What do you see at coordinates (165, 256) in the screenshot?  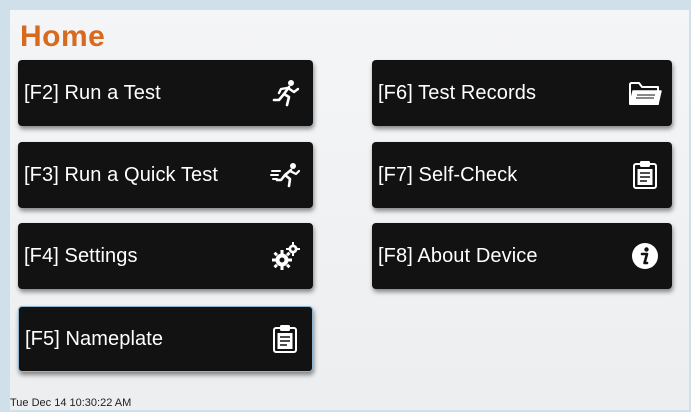 I see `settings-button: [F4] Settings` at bounding box center [165, 256].